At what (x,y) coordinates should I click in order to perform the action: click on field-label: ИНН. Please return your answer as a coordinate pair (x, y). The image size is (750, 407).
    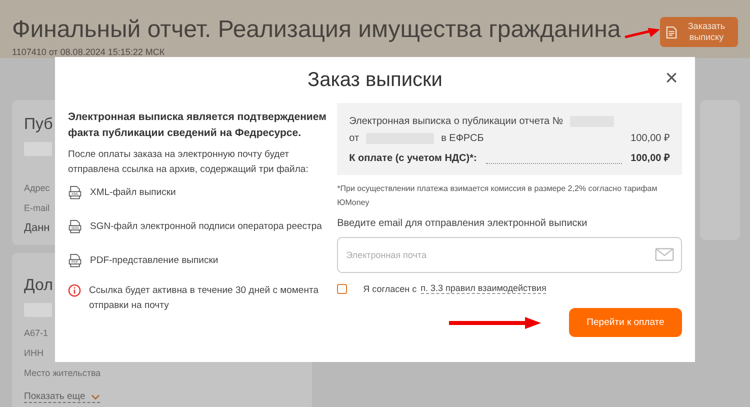
    Looking at the image, I should click on (34, 353).